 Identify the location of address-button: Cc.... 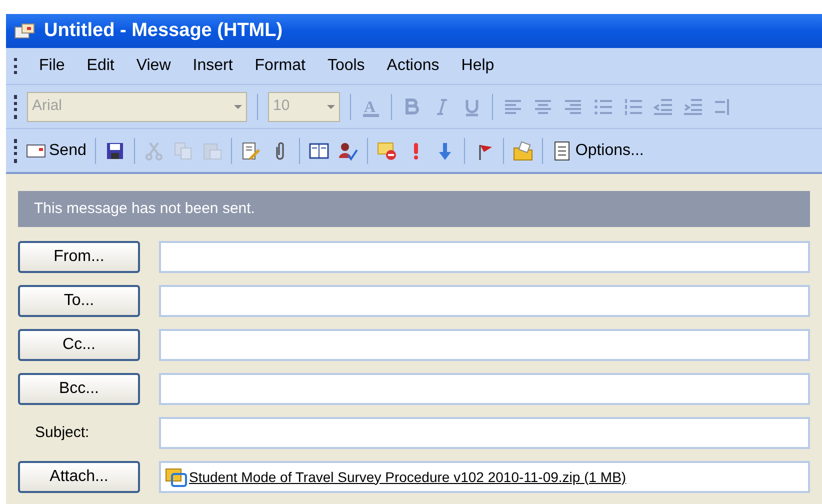
(79, 345).